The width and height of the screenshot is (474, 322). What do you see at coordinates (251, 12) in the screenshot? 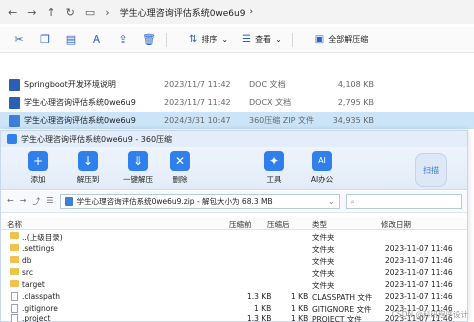
I see `chevron-right-icon: ›` at bounding box center [251, 12].